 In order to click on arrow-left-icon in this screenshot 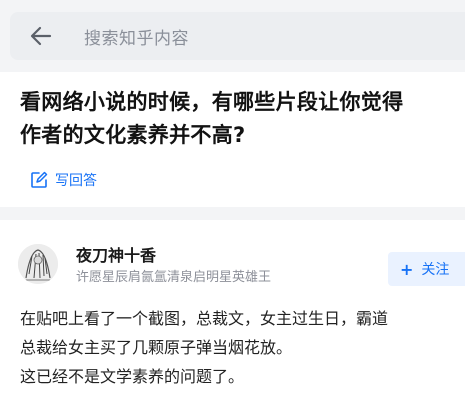, I will do `click(41, 36)`.